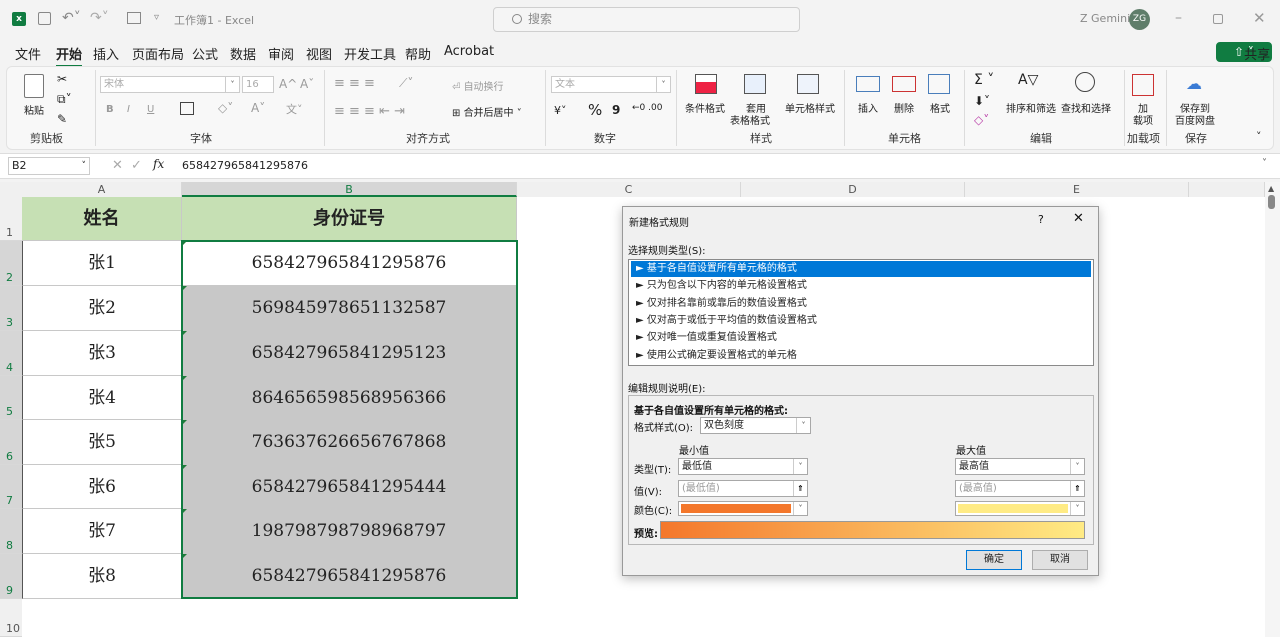 Image resolution: width=1280 pixels, height=637 pixels. What do you see at coordinates (99, 18) in the screenshot?
I see `redo-icon: ↷˅` at bounding box center [99, 18].